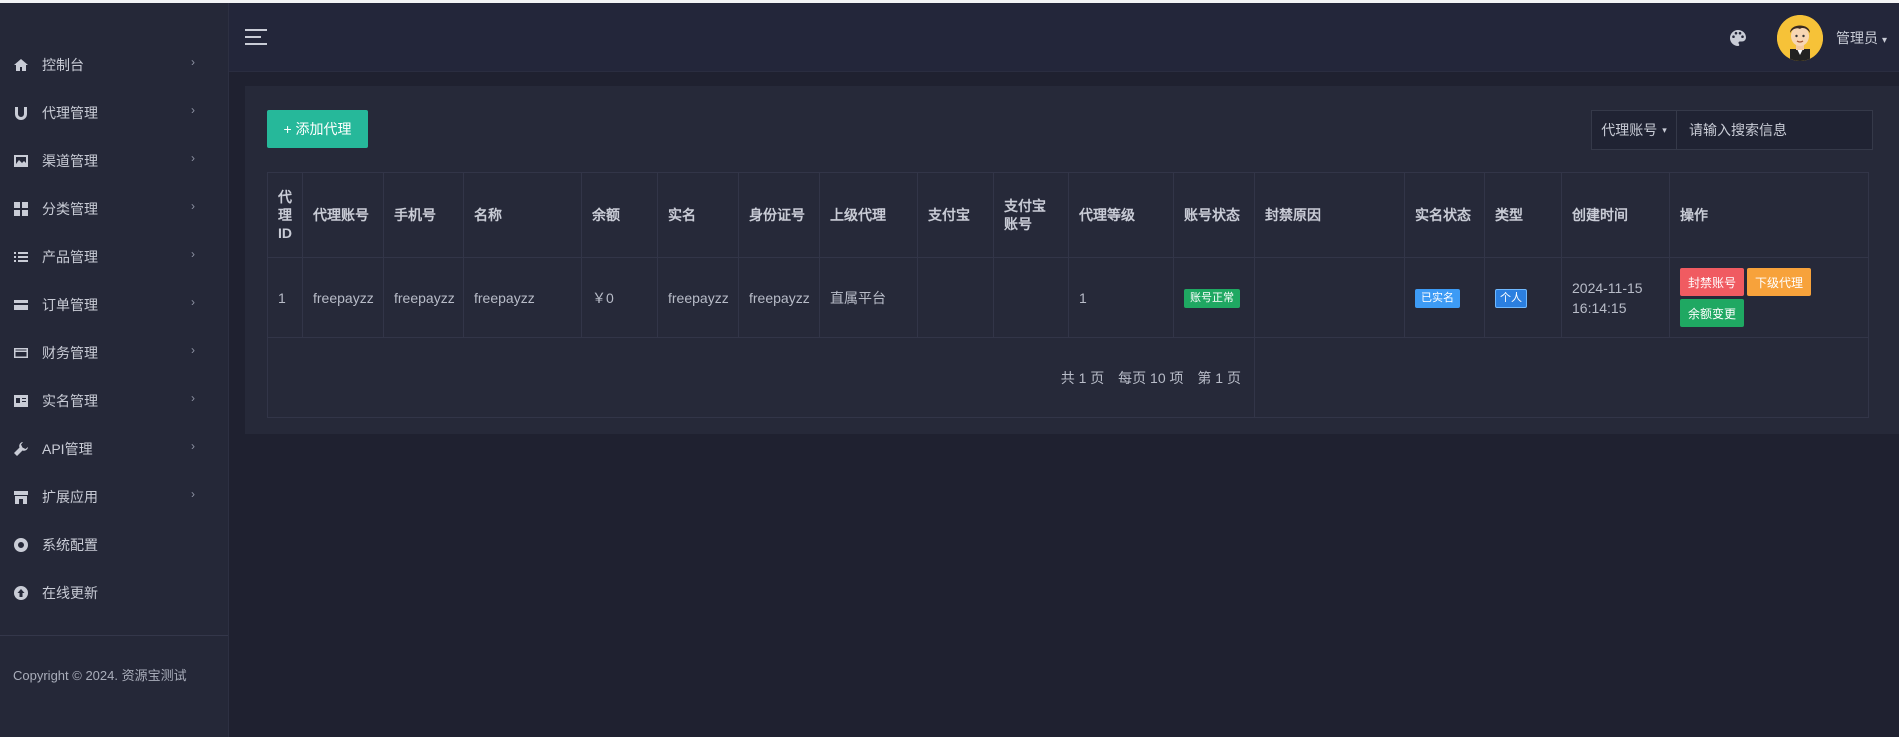 This screenshot has height=737, width=1899. What do you see at coordinates (285, 297) in the screenshot?
I see `cell-id: 1` at bounding box center [285, 297].